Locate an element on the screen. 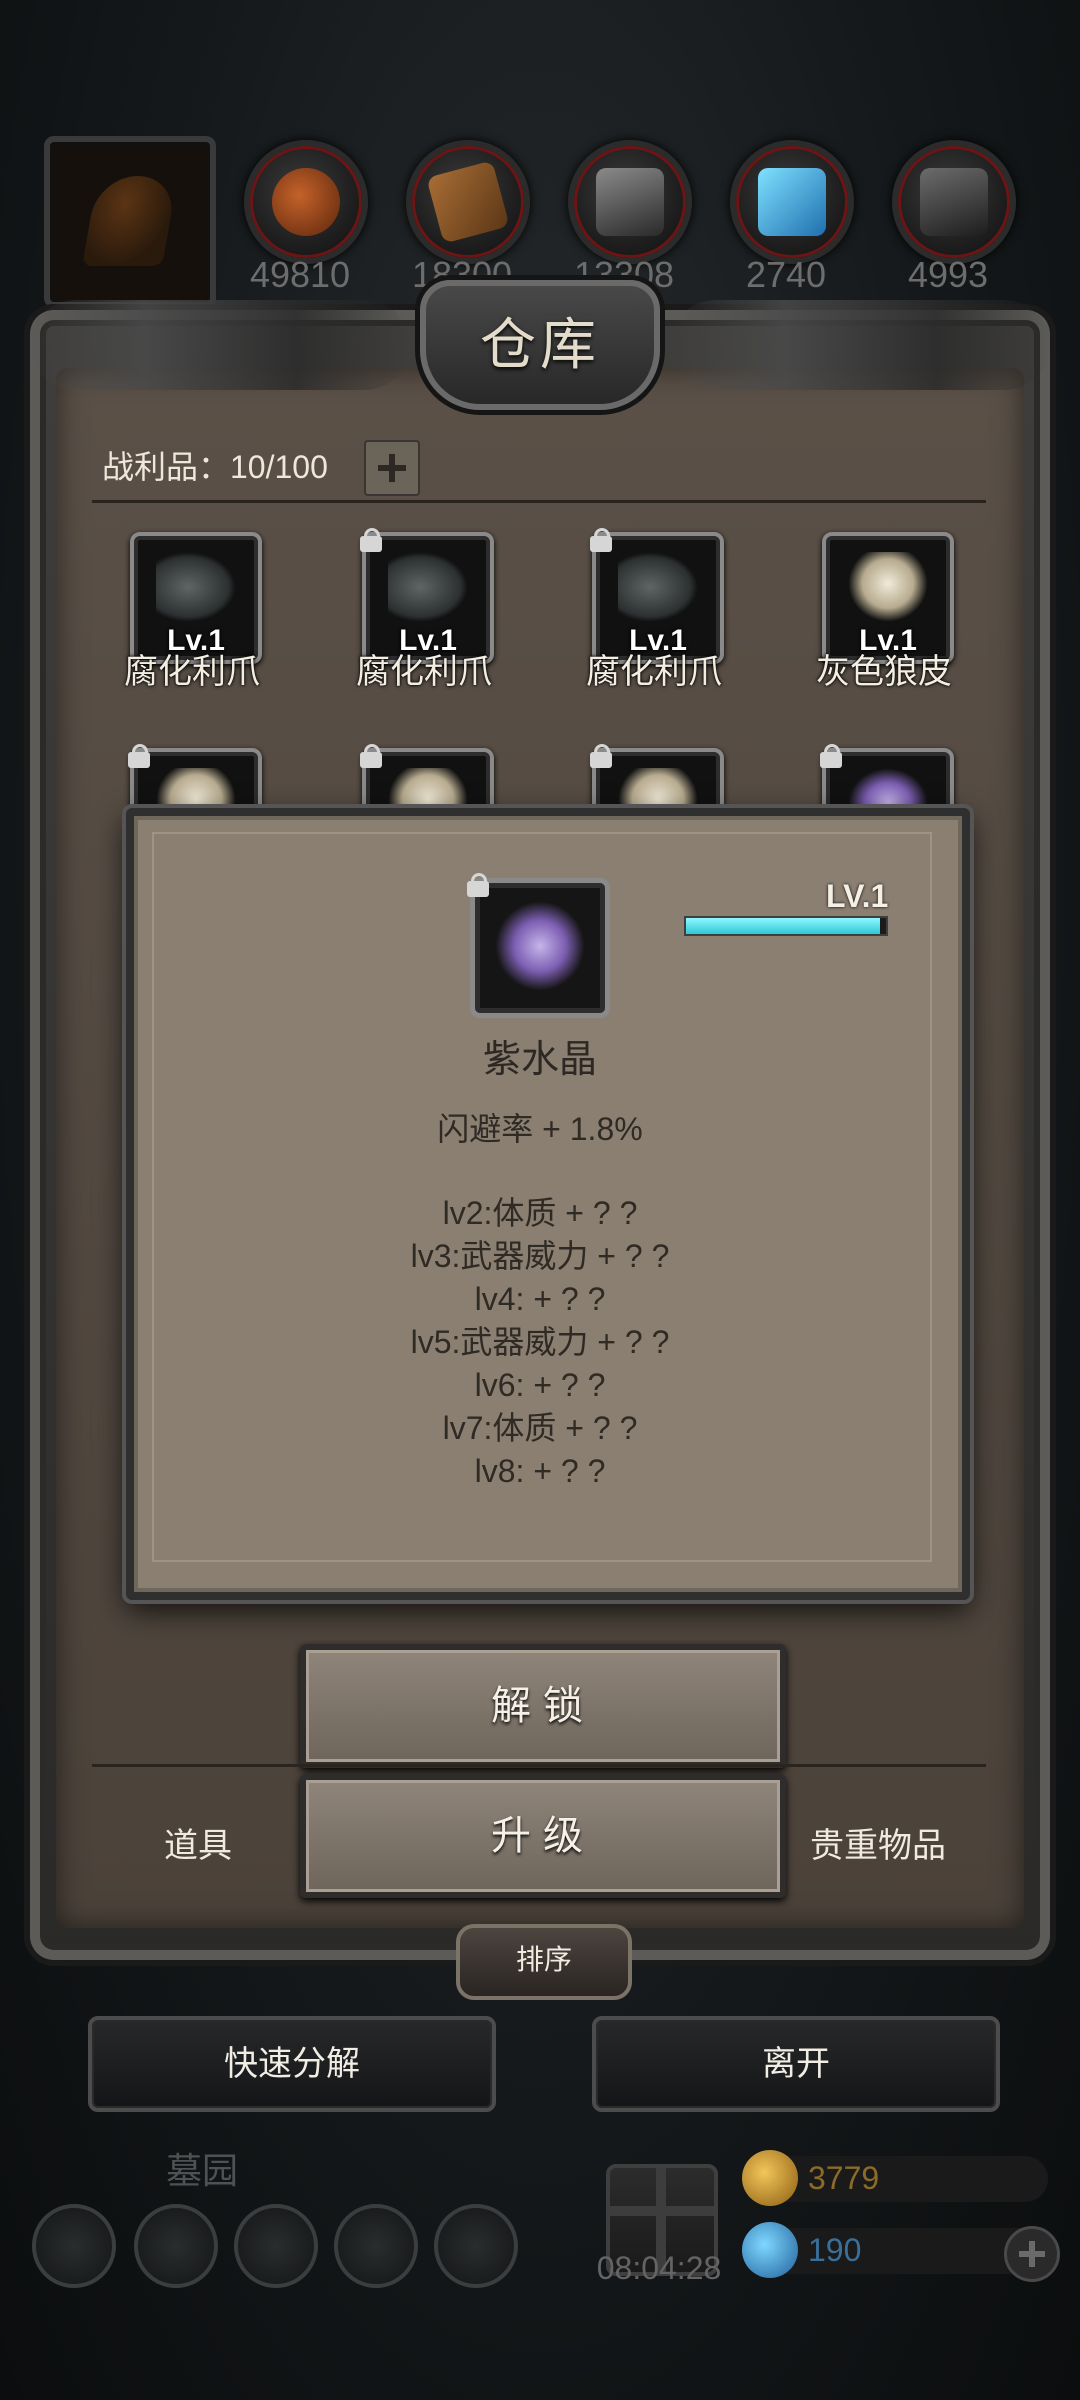 This screenshot has width=1080, height=2400. orange-orb-icon is located at coordinates (306, 202).